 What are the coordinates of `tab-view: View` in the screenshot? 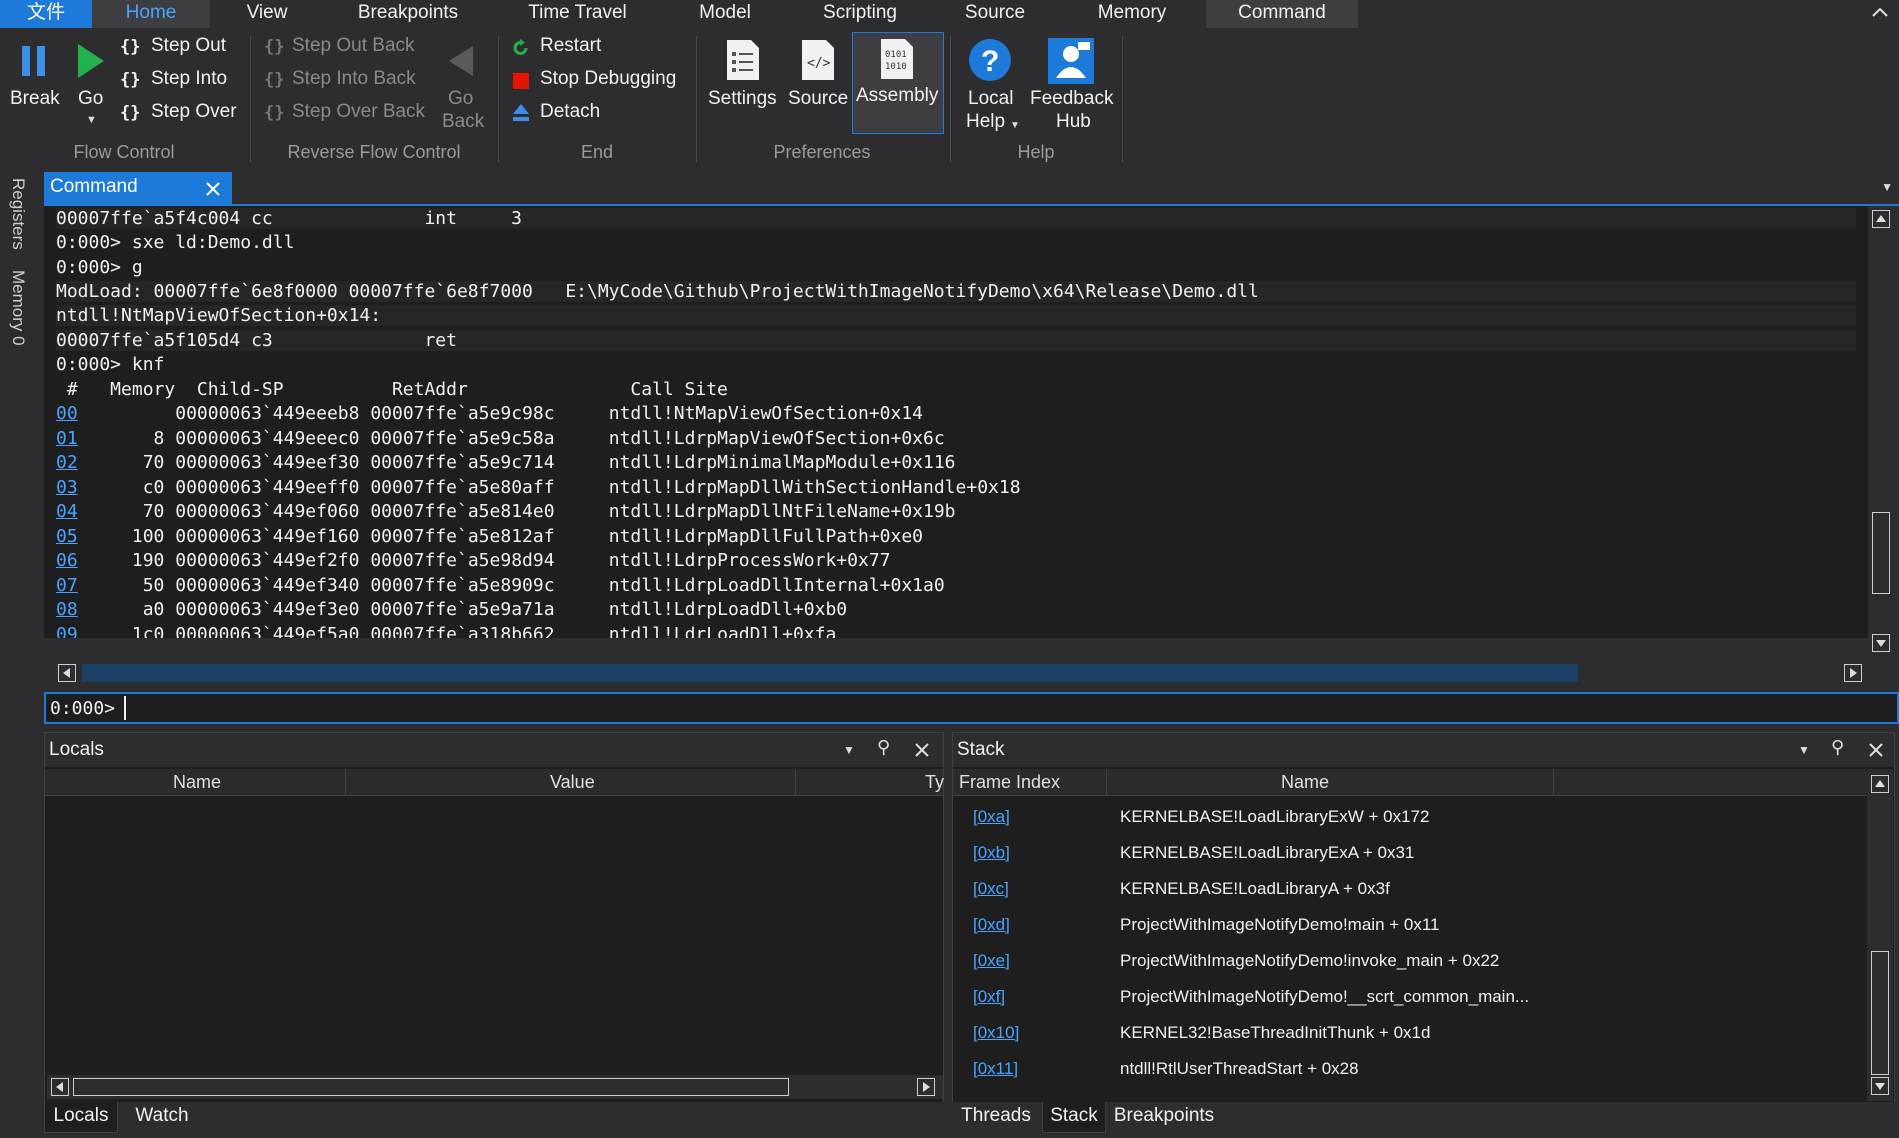 It's located at (267, 14).